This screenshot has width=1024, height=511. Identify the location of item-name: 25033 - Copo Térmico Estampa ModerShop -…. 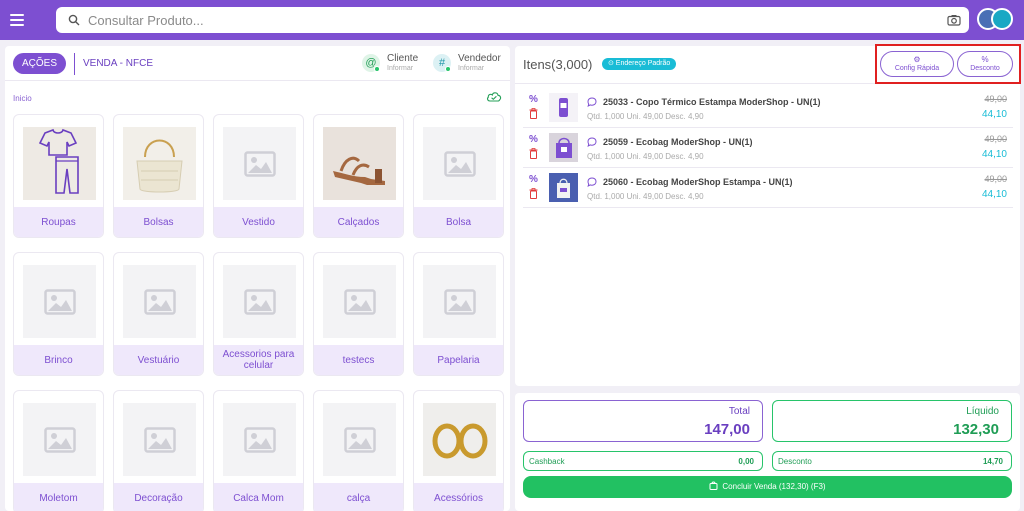
(712, 102).